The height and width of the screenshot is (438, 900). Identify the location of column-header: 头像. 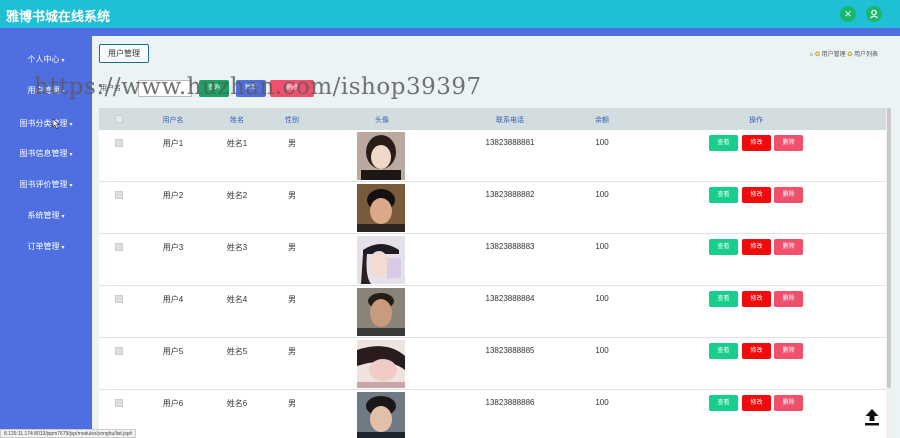
(382, 120).